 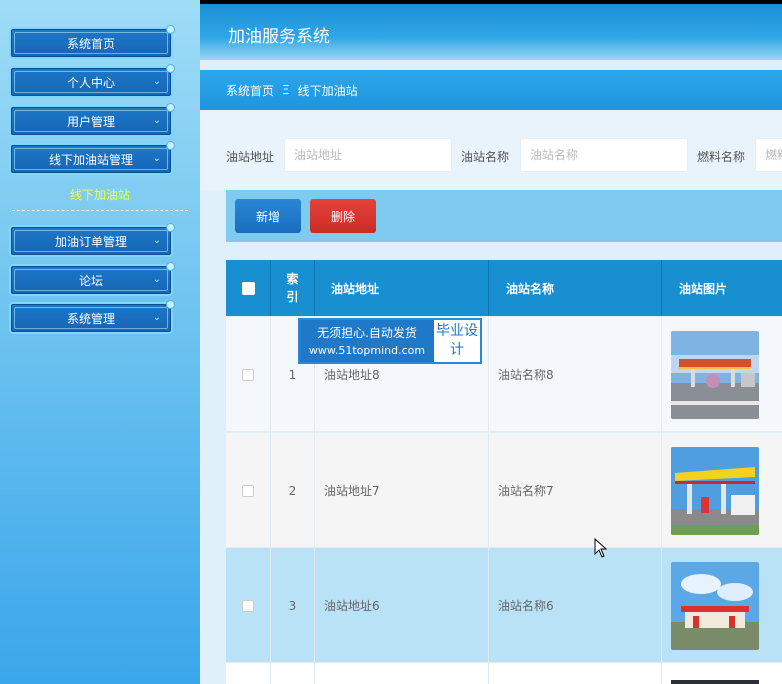 I want to click on fuel-search-input, so click(x=768, y=155).